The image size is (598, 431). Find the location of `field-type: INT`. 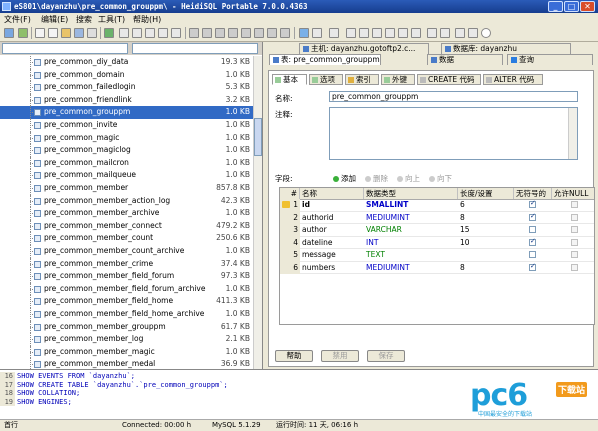

field-type: INT is located at coordinates (411, 243).